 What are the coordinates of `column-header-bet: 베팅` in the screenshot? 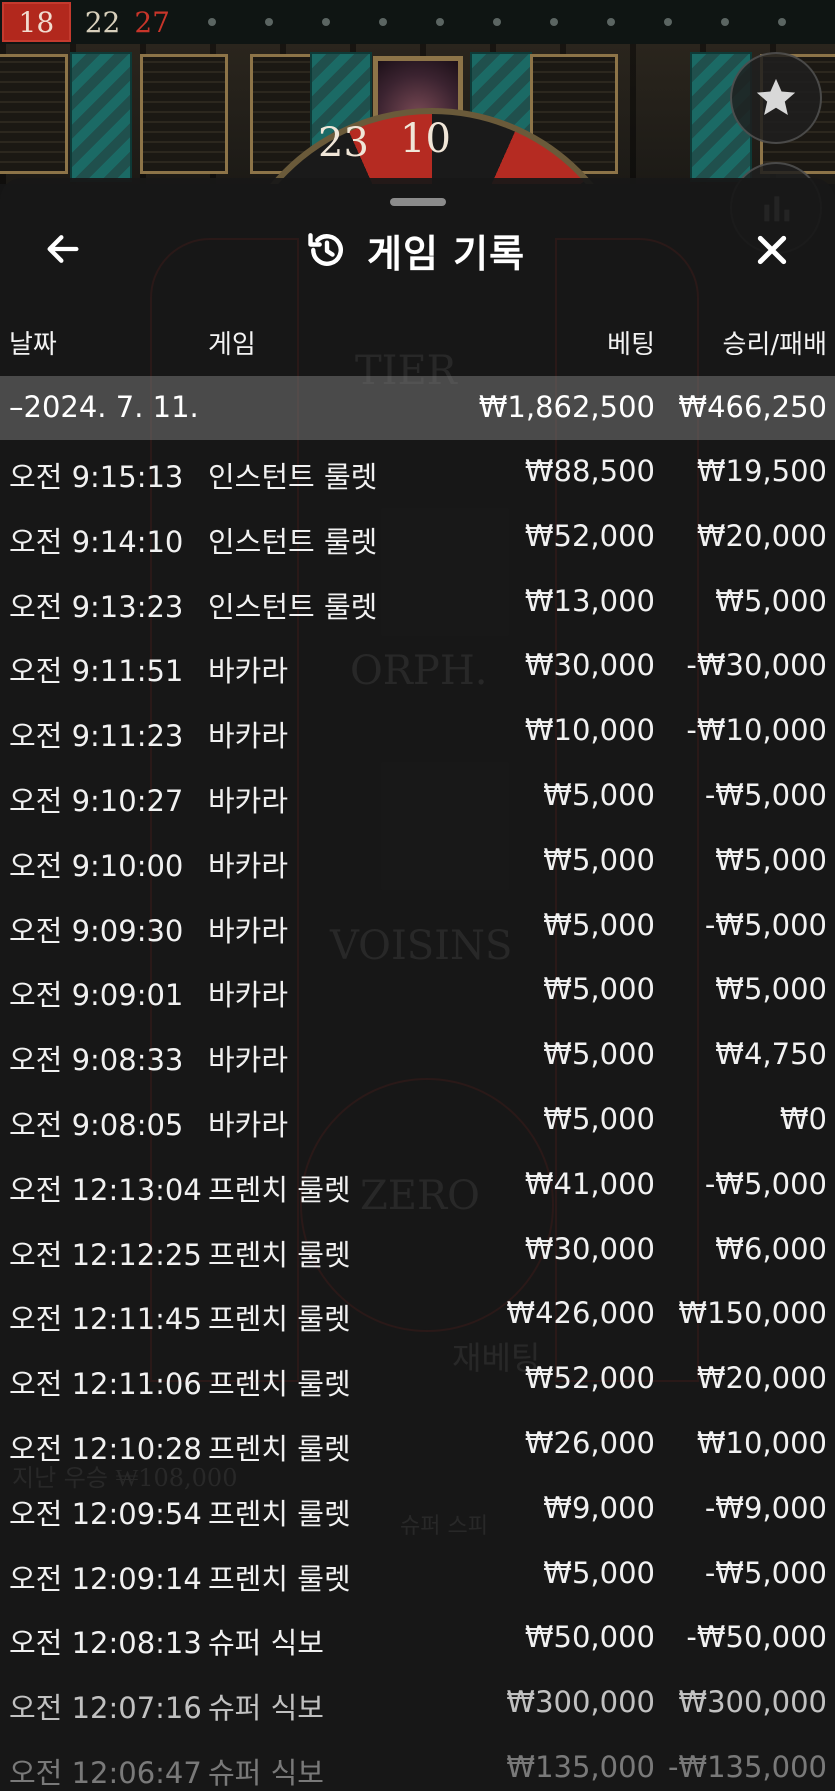 It's located at (631, 345).